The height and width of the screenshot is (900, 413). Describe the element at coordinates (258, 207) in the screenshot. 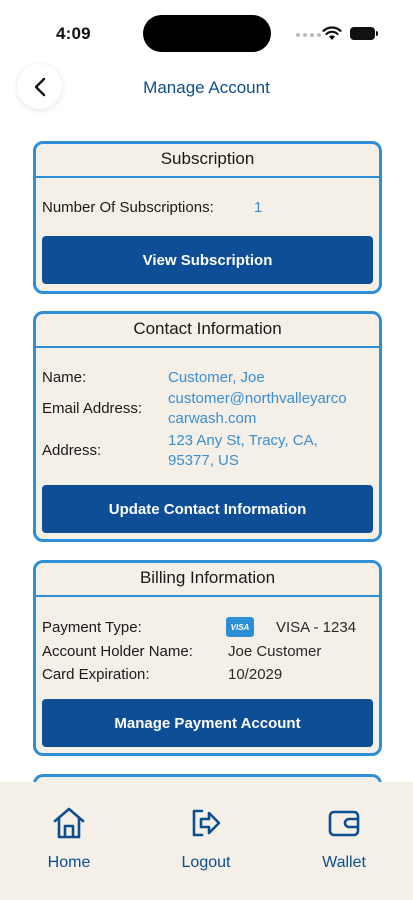

I see `subscription-count-value: 1` at that location.